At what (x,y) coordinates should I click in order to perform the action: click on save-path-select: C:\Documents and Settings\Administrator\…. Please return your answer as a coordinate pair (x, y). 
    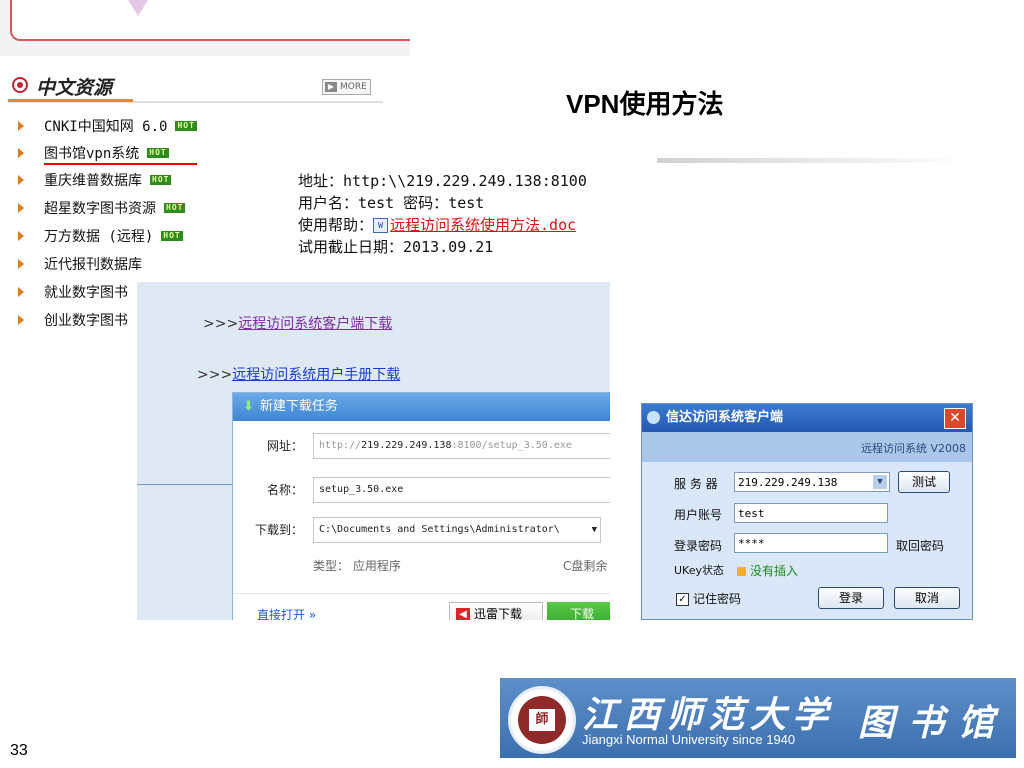
    Looking at the image, I should click on (457, 530).